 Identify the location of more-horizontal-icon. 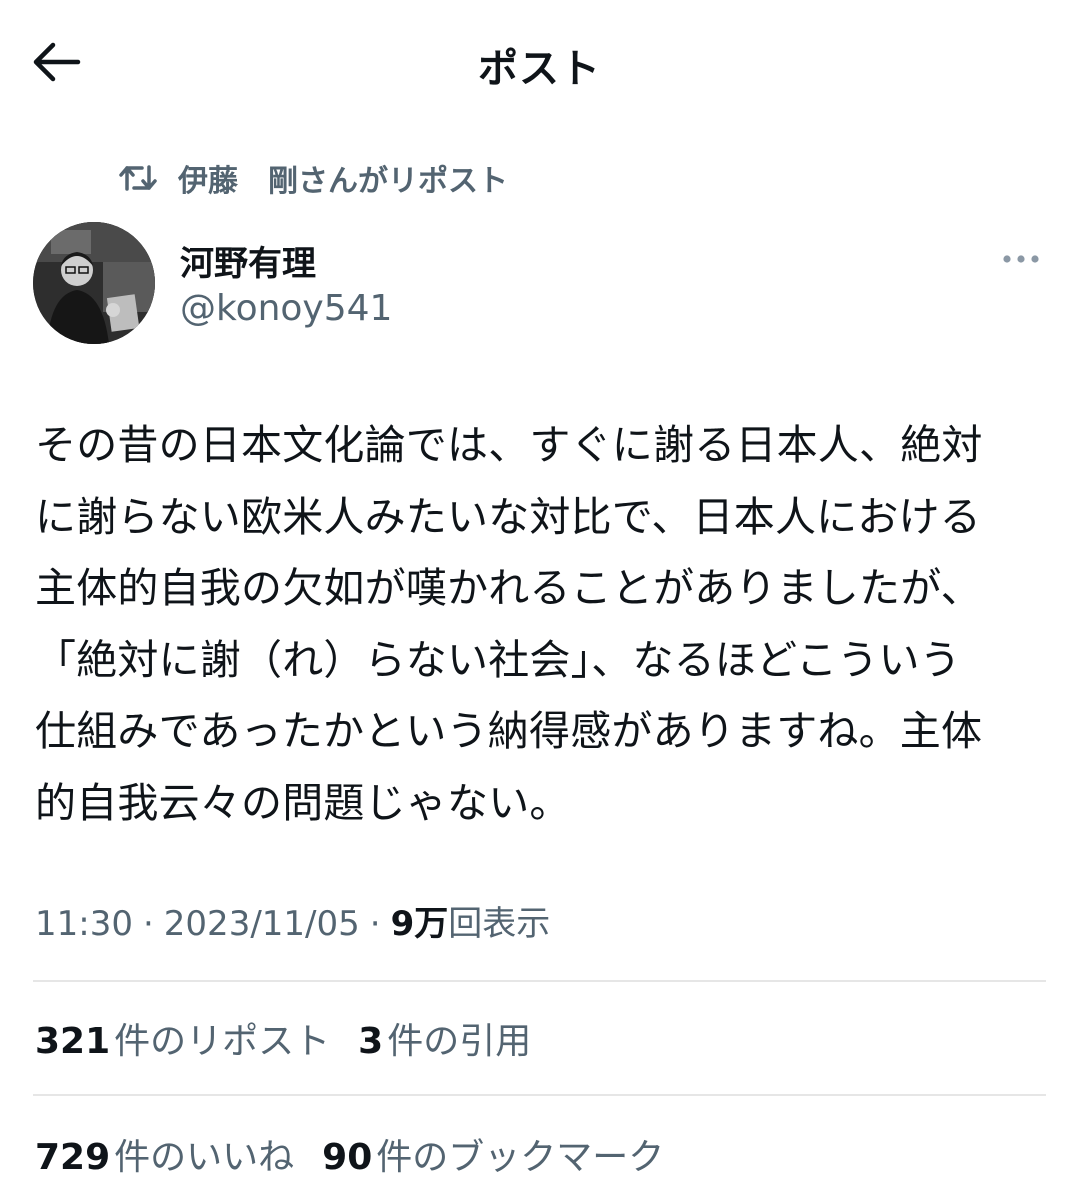
(1021, 259).